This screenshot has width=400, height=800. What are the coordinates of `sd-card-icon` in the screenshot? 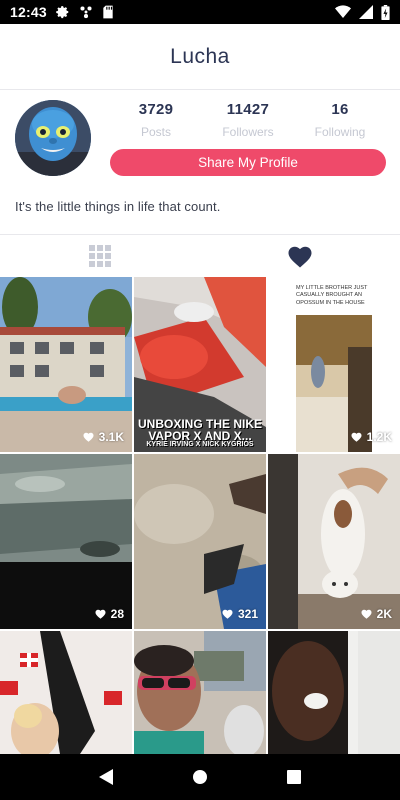 It's located at (108, 12).